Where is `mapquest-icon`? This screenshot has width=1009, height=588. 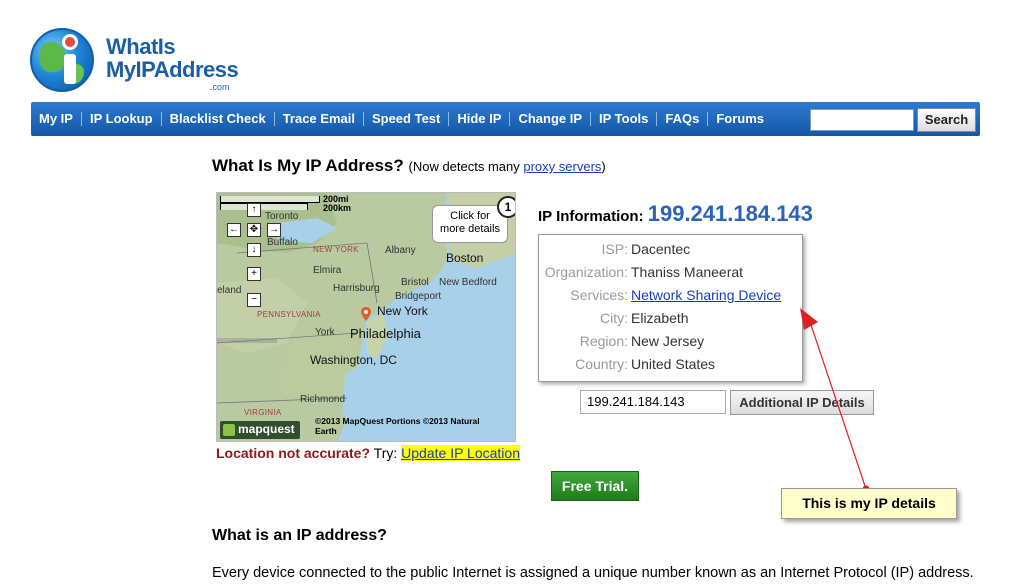
mapquest-icon is located at coordinates (229, 430).